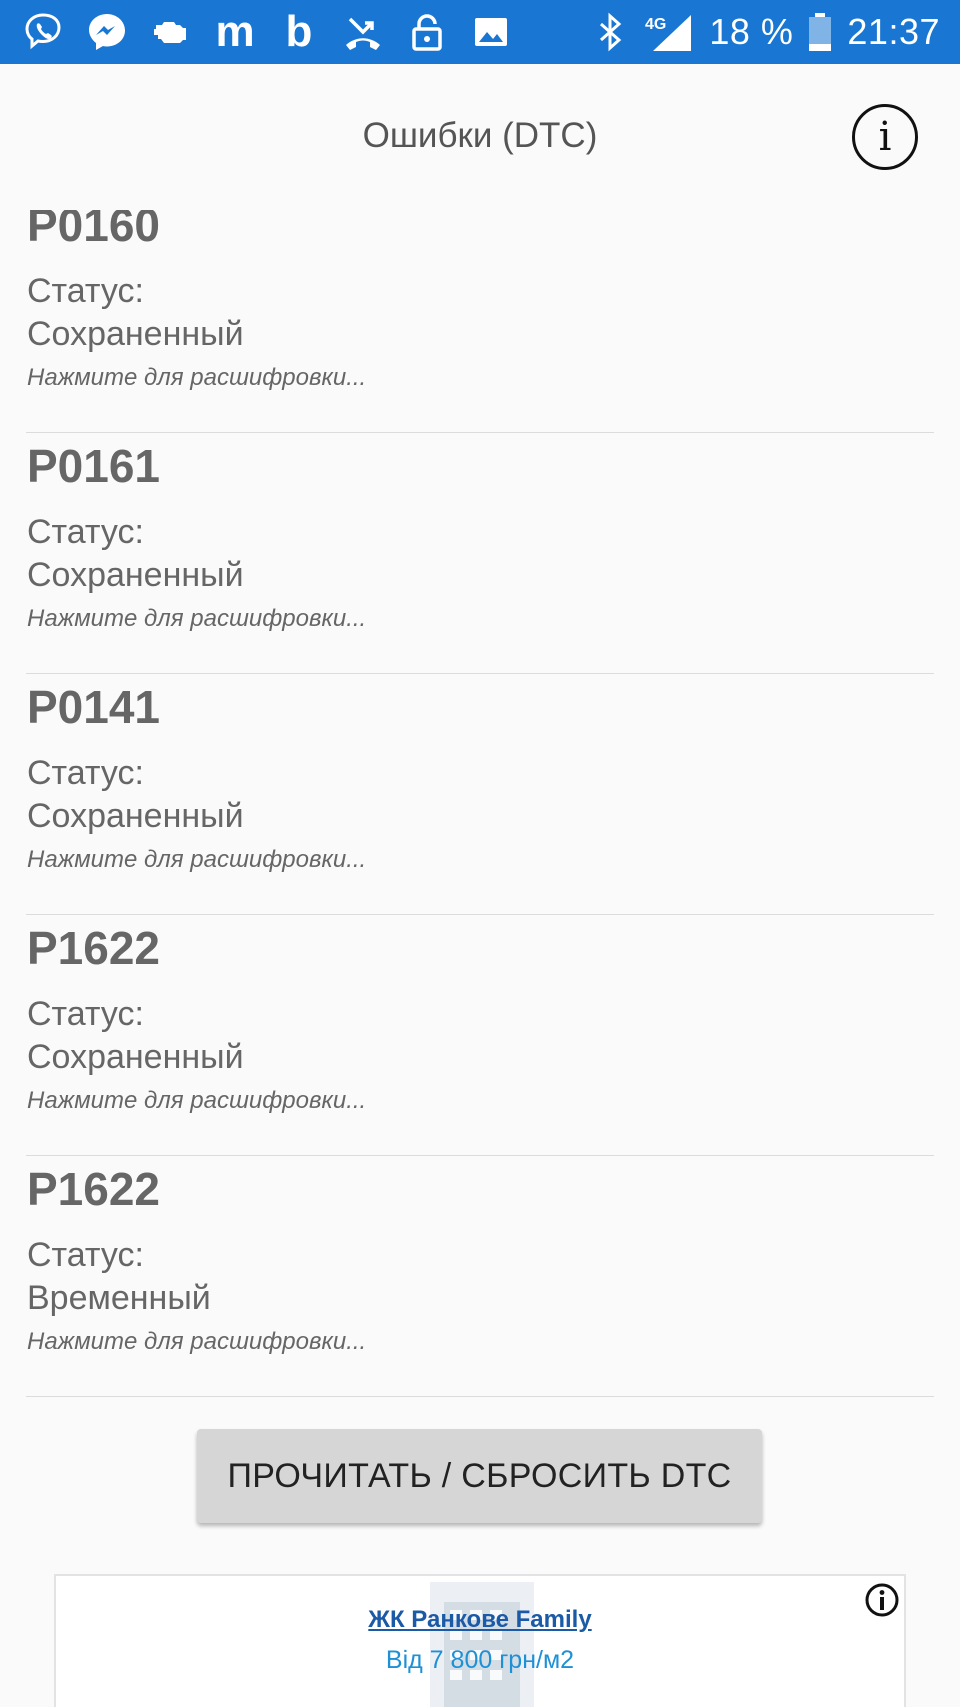 This screenshot has height=1707, width=960. What do you see at coordinates (893, 31) in the screenshot?
I see `clock: 21:37` at bounding box center [893, 31].